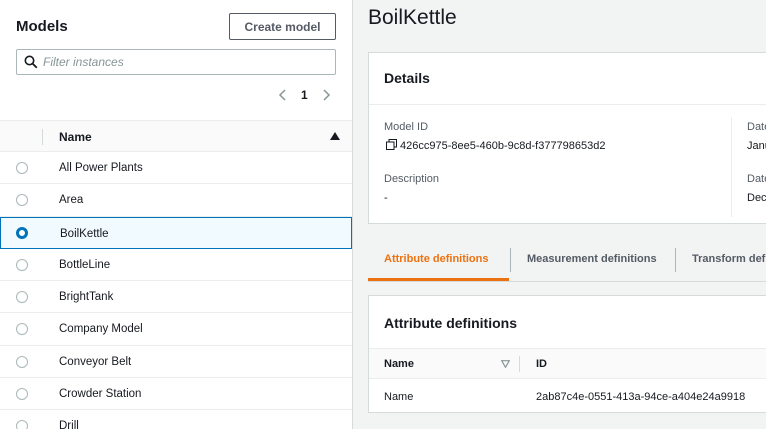 This screenshot has height=429, width=766. I want to click on column-header-id: ID, so click(541, 364).